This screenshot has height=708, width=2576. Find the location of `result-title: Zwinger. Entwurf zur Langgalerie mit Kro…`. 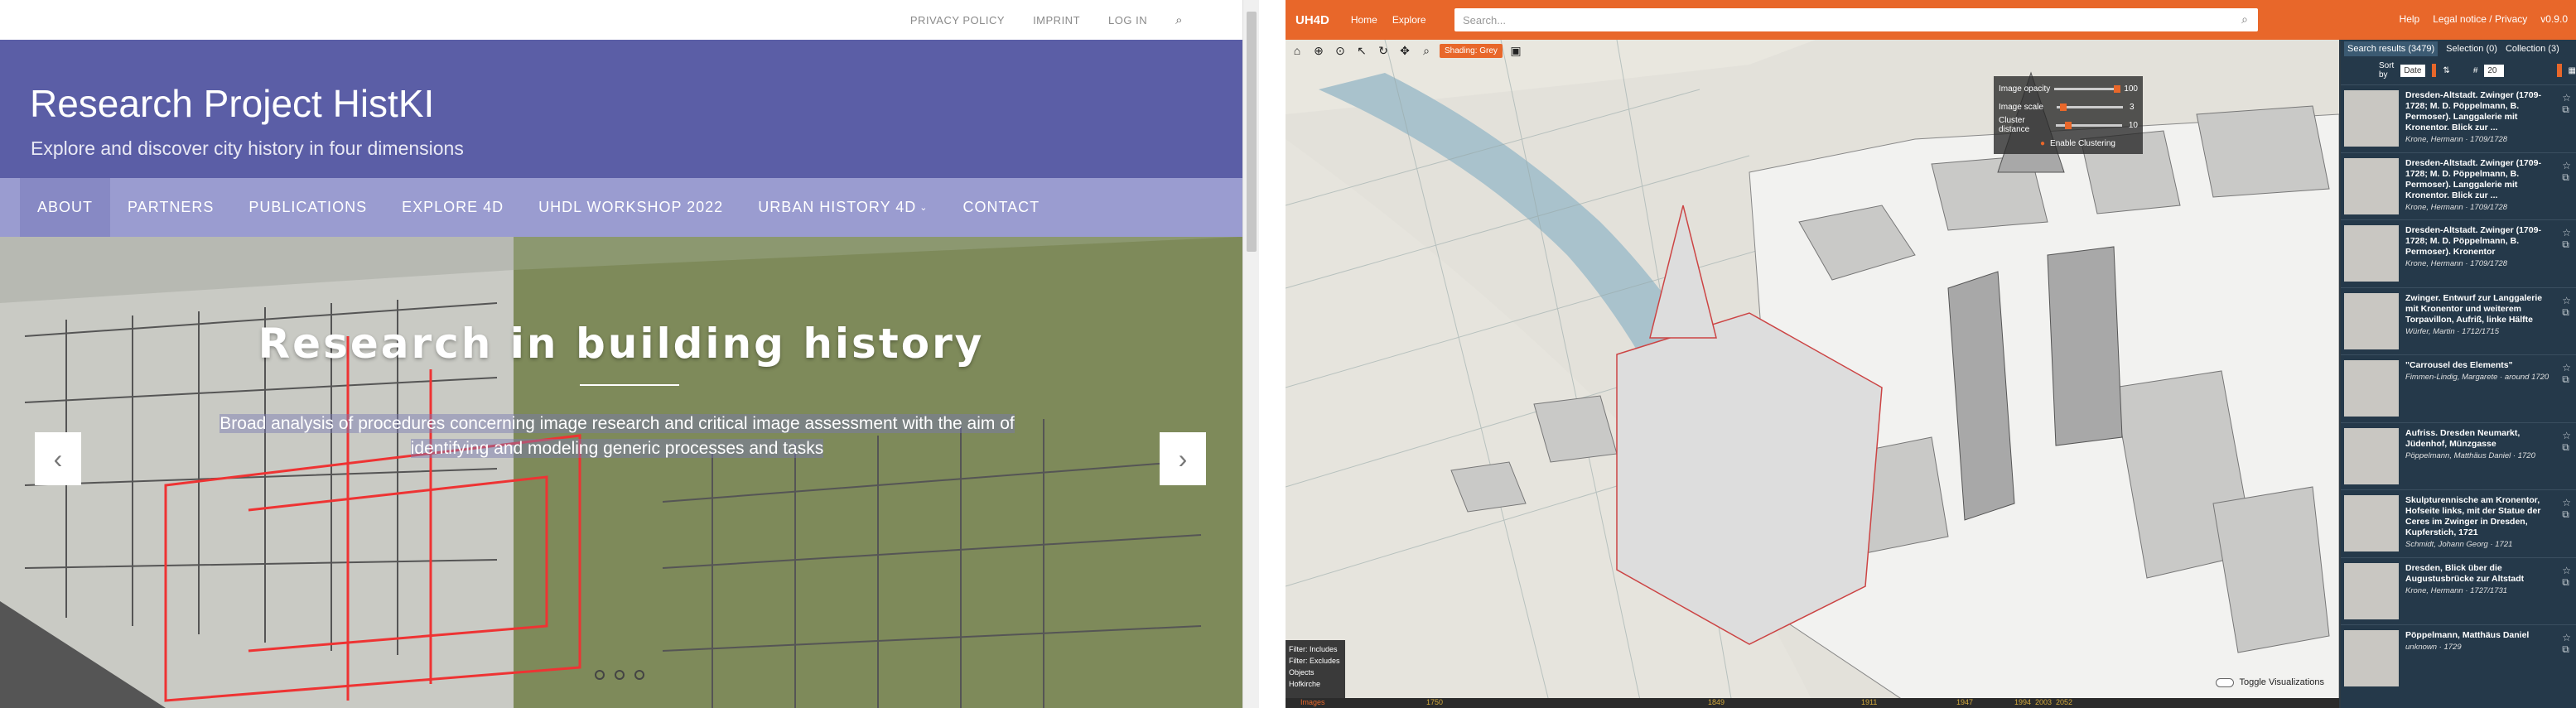

result-title: Zwinger. Entwurf zur Langgalerie mit Kro… is located at coordinates (2479, 309).